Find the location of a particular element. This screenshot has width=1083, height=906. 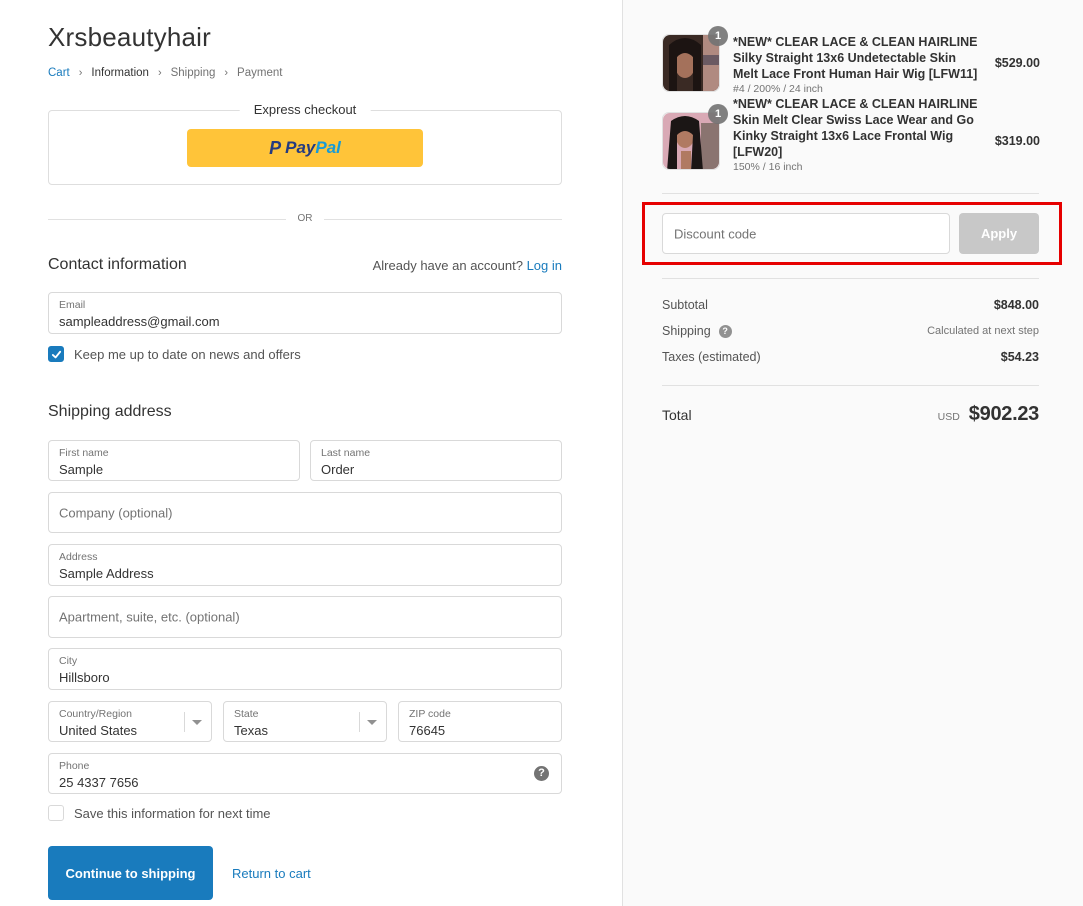

account-prompt: Already have an account? Log in is located at coordinates (467, 265).